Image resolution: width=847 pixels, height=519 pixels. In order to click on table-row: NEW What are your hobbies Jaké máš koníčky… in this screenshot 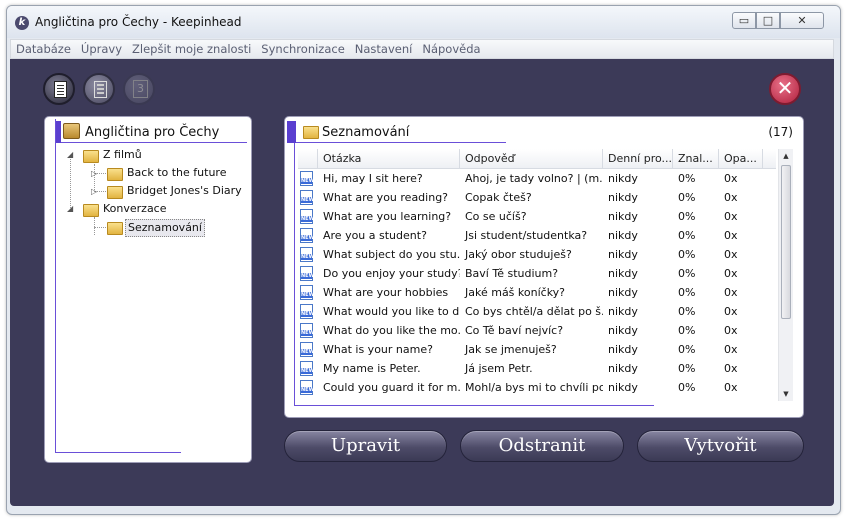, I will do `click(537, 292)`.